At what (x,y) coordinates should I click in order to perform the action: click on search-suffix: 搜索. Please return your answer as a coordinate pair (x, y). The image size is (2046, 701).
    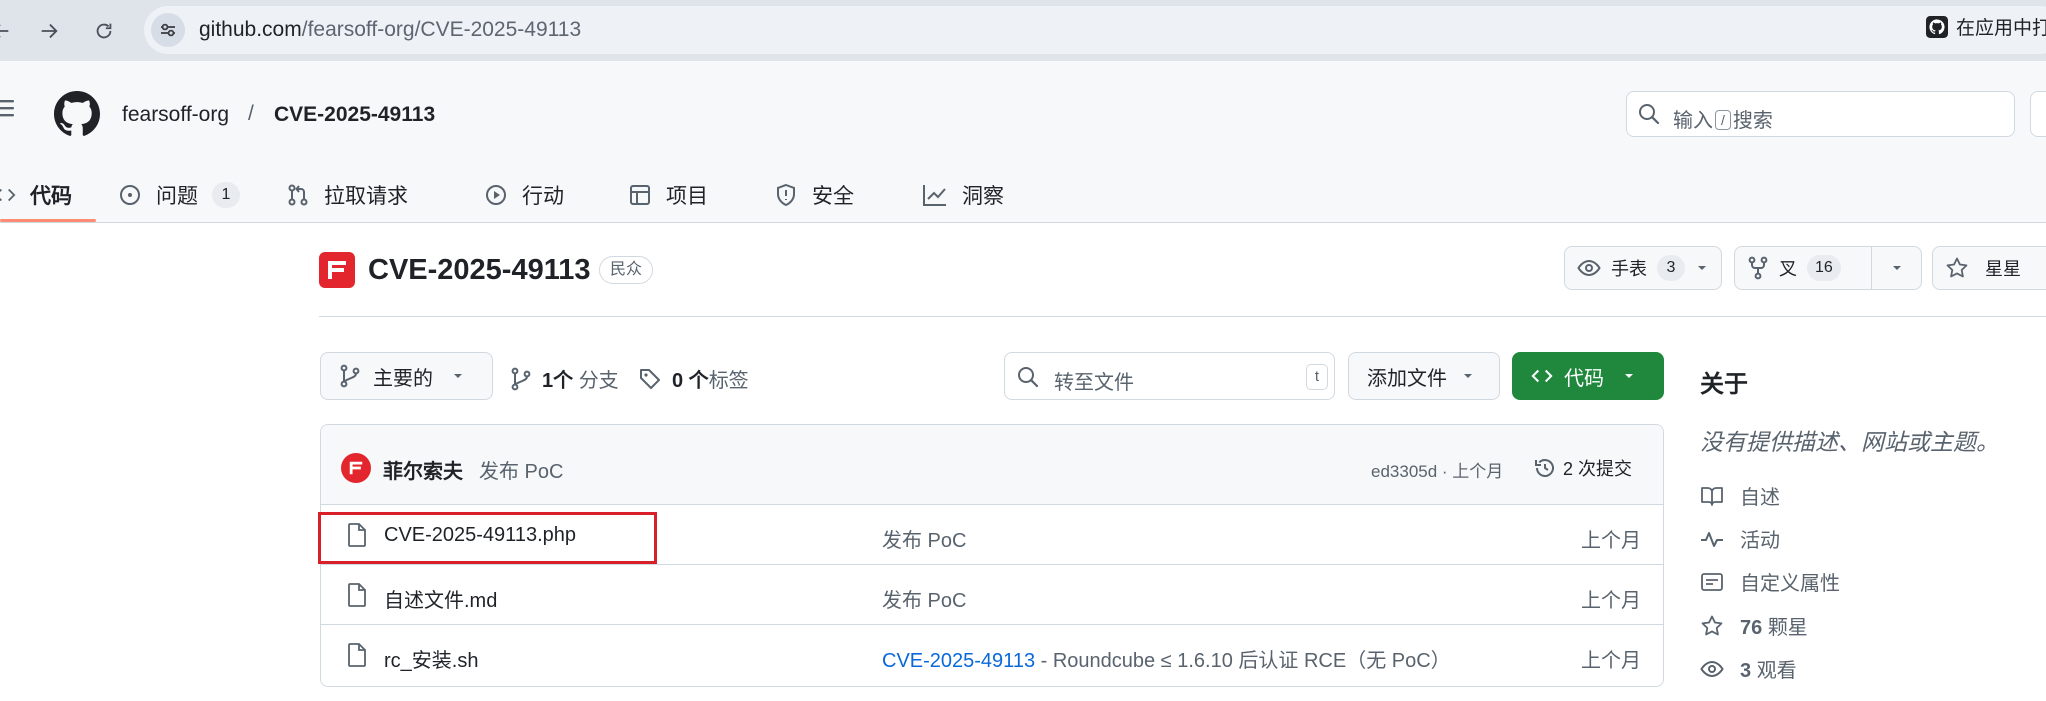
    Looking at the image, I should click on (1752, 121).